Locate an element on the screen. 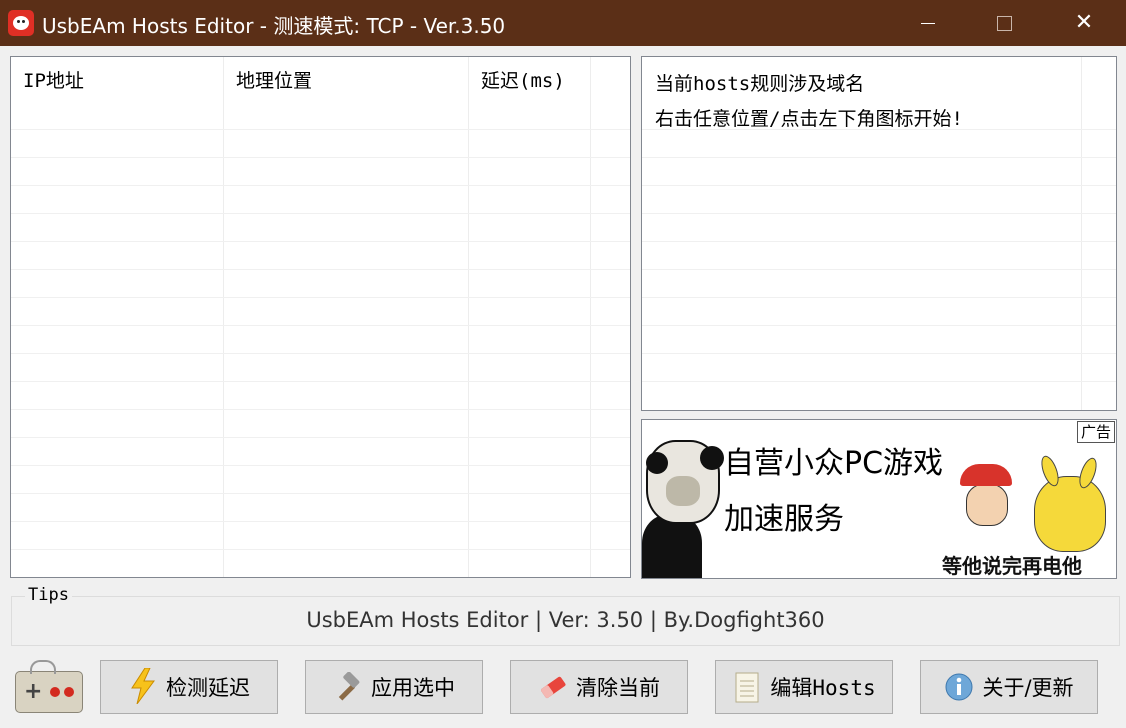 The image size is (1126, 728). list-item: 右击任意位置/点击左下角图标开始! is located at coordinates (809, 117).